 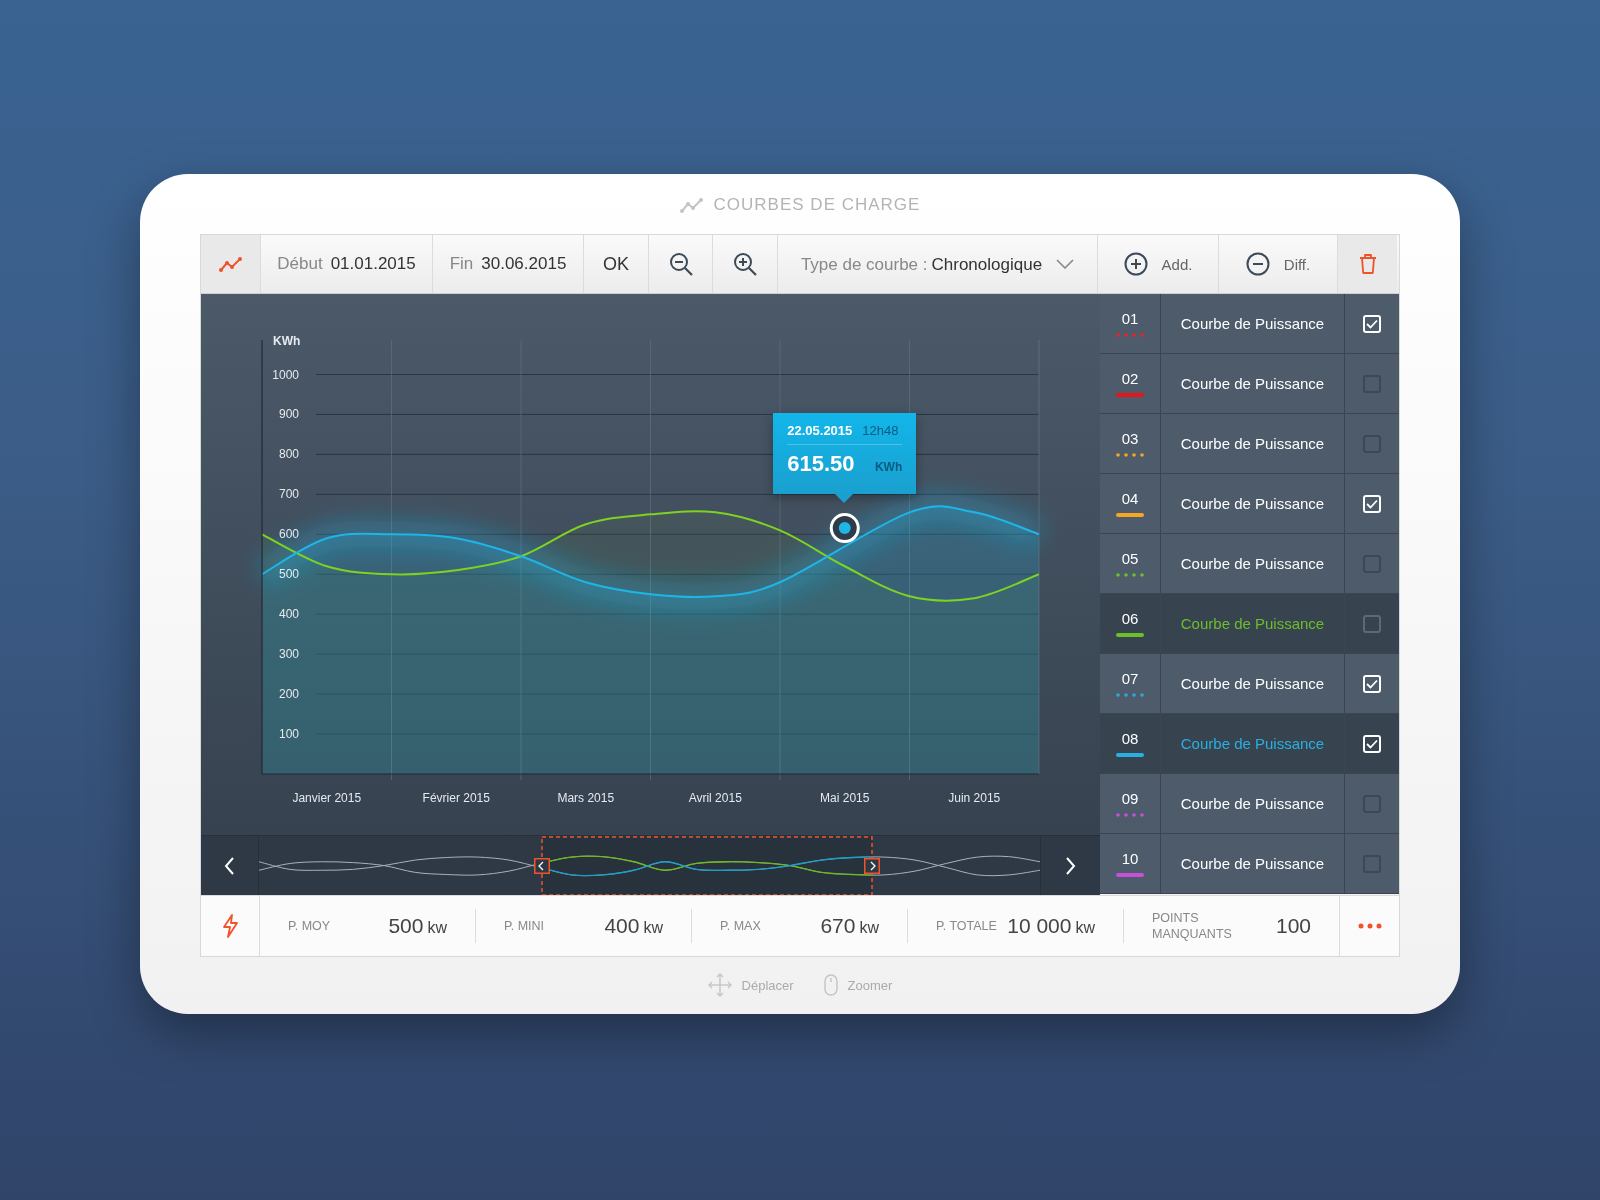 I want to click on tooltip-value: 615.50, so click(x=821, y=464).